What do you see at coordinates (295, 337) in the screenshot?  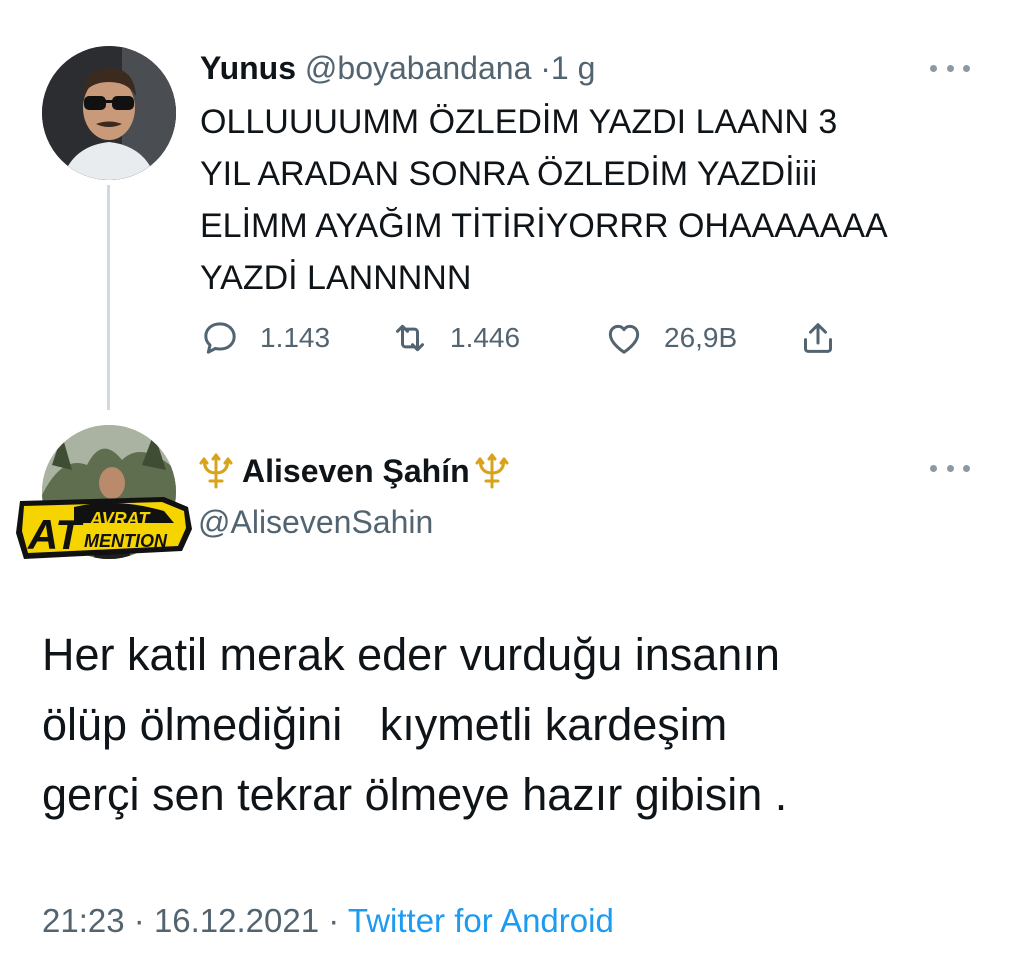 I see `reply-count: 1.143` at bounding box center [295, 337].